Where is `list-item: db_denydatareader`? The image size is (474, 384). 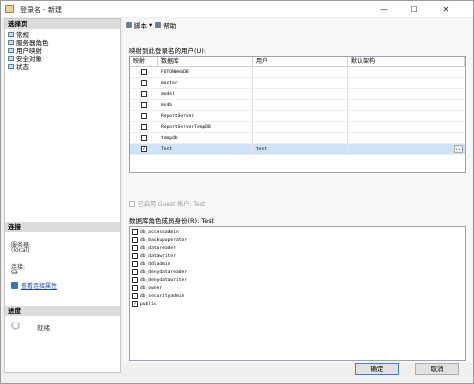
list-item: db_denydatareader is located at coordinates (159, 272).